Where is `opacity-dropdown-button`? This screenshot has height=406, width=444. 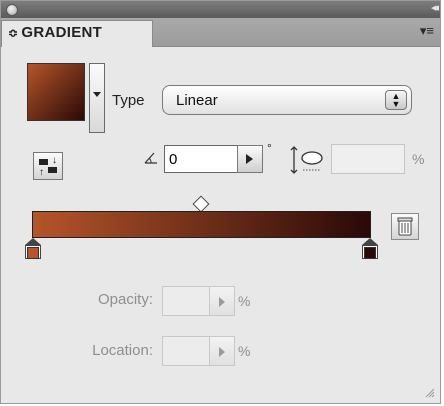
opacity-dropdown-button is located at coordinates (222, 301).